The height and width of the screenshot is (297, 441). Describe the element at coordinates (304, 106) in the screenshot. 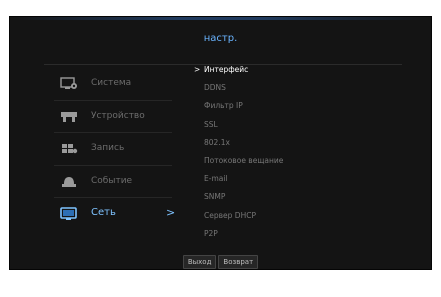

I see `submenu-item-ip-filter: Фильтр IP` at that location.